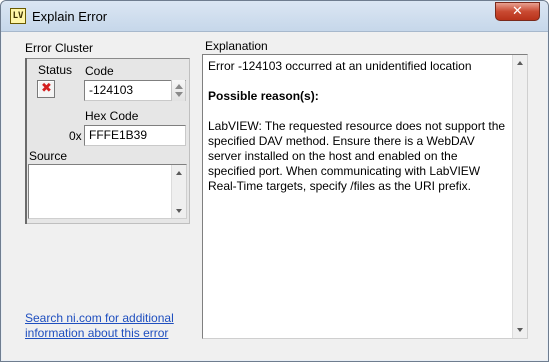 This screenshot has width=549, height=362. I want to click on explanation-heading: Possible reason(s):, so click(263, 96).